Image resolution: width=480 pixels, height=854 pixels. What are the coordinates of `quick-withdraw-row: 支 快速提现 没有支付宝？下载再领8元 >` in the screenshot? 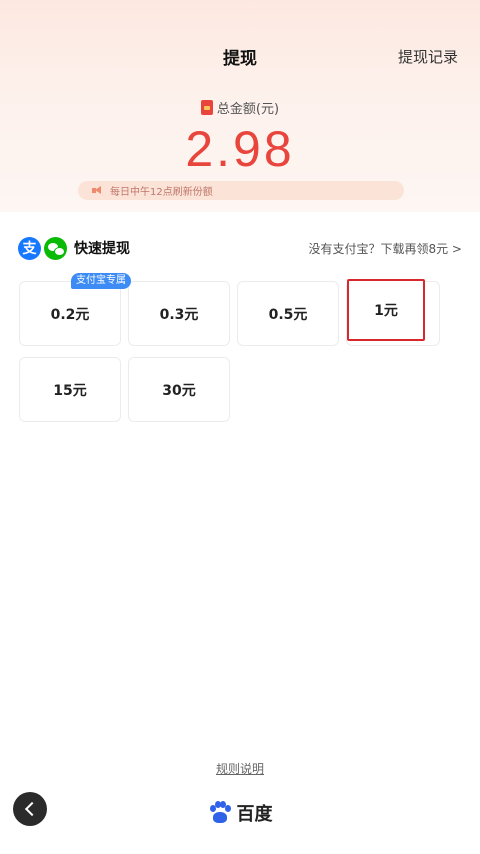 It's located at (240, 248).